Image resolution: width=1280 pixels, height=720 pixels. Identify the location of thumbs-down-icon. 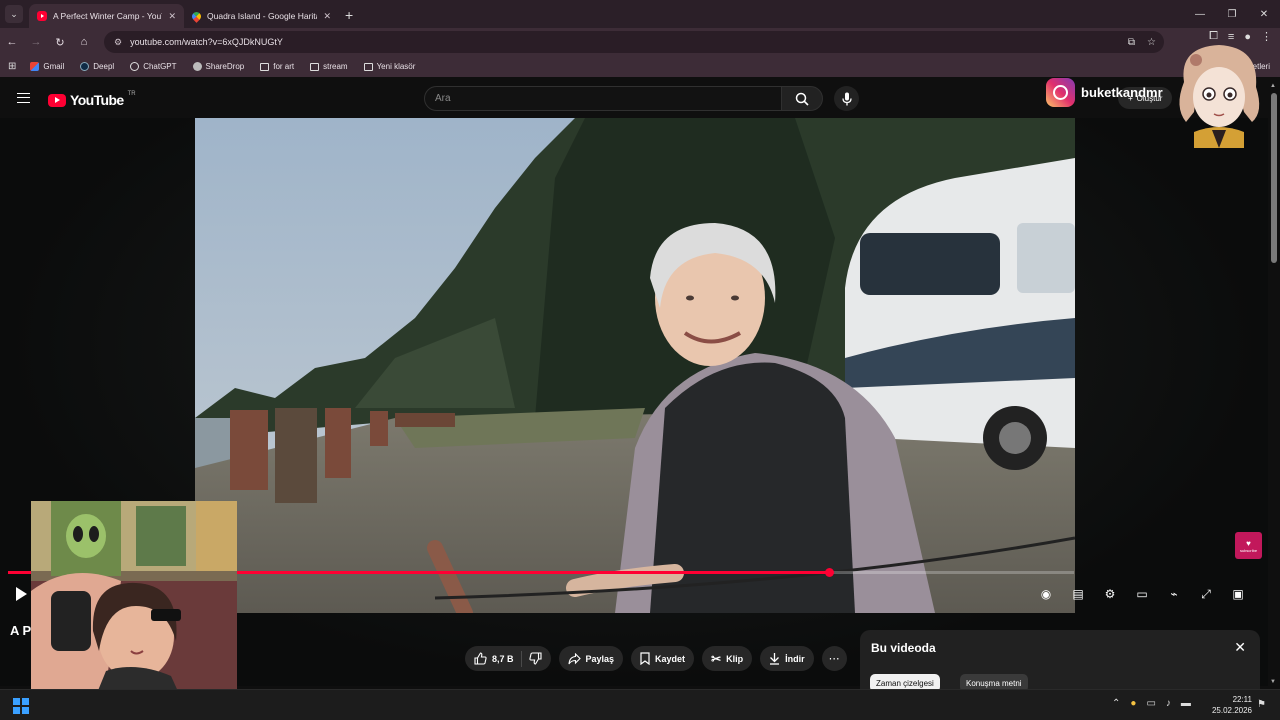
(535, 658).